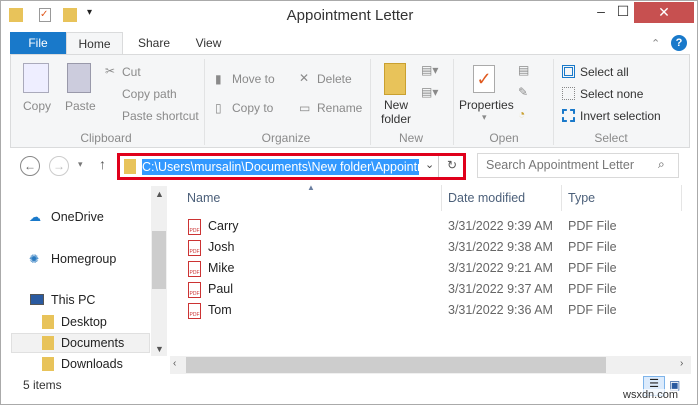 Image resolution: width=698 pixels, height=405 pixels. Describe the element at coordinates (679, 43) in the screenshot. I see `help-icon: ?` at that location.